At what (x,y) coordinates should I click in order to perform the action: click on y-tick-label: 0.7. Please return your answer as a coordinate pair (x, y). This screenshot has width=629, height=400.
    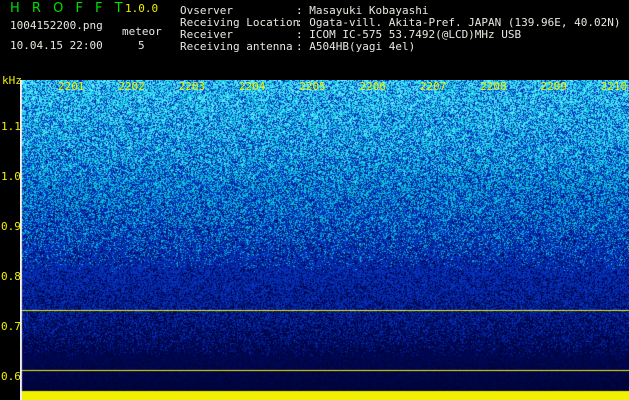
    Looking at the image, I should click on (11, 326).